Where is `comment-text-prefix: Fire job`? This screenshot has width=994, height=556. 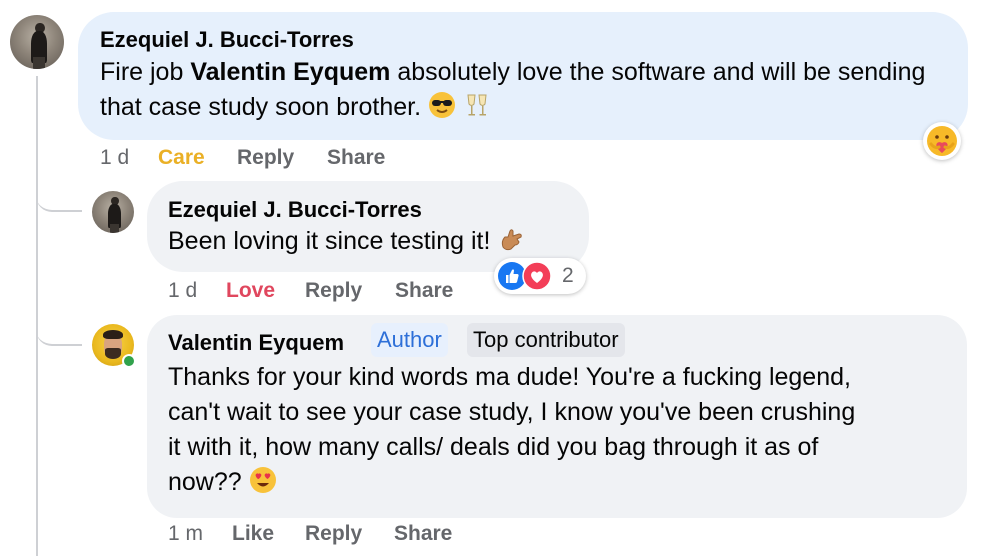 comment-text-prefix: Fire job is located at coordinates (145, 72).